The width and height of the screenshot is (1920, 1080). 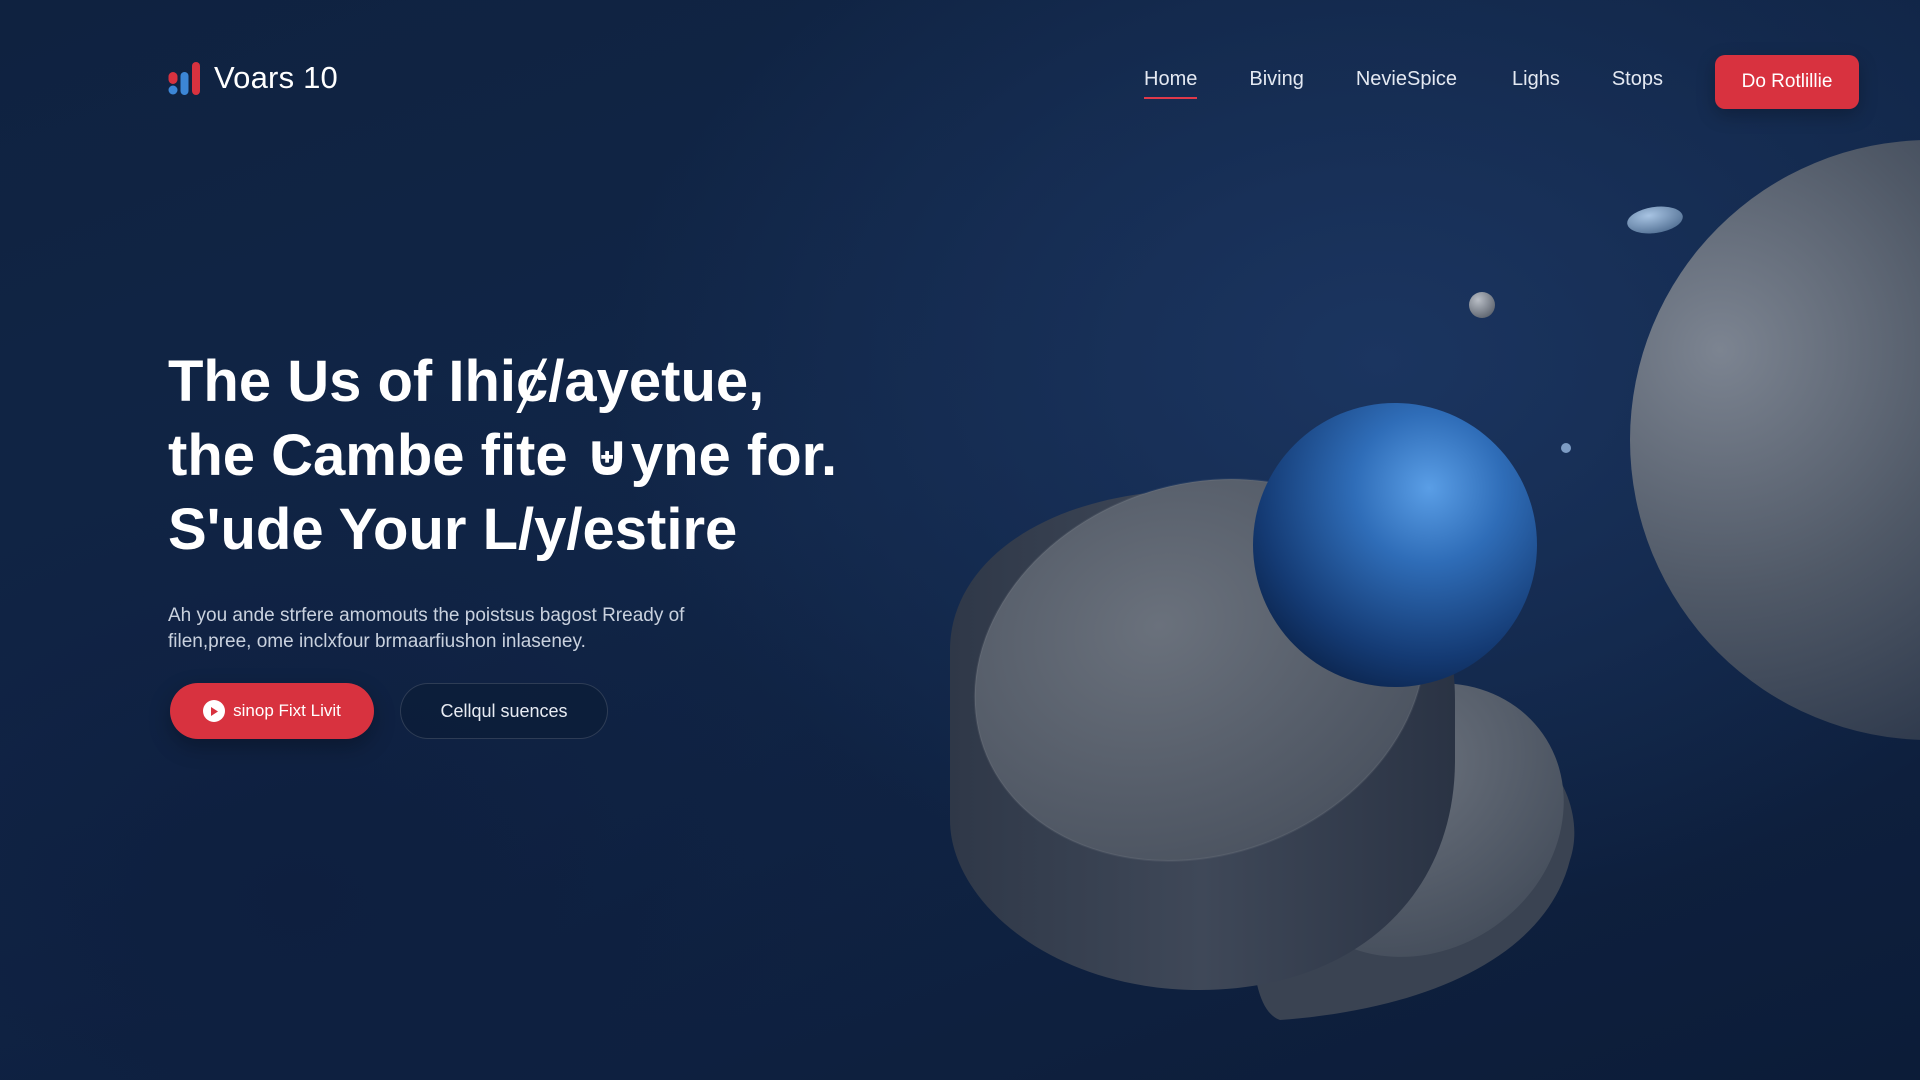 I want to click on main-nav: Home Biving NevieSpice Lighs Stops, so click(x=1403, y=83).